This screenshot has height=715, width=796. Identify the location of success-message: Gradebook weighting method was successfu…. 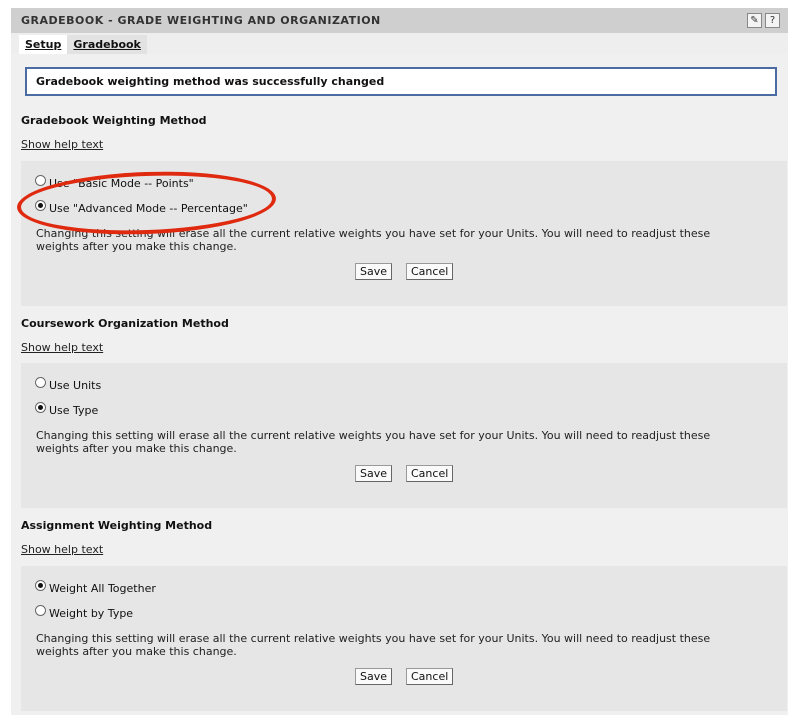
(401, 81).